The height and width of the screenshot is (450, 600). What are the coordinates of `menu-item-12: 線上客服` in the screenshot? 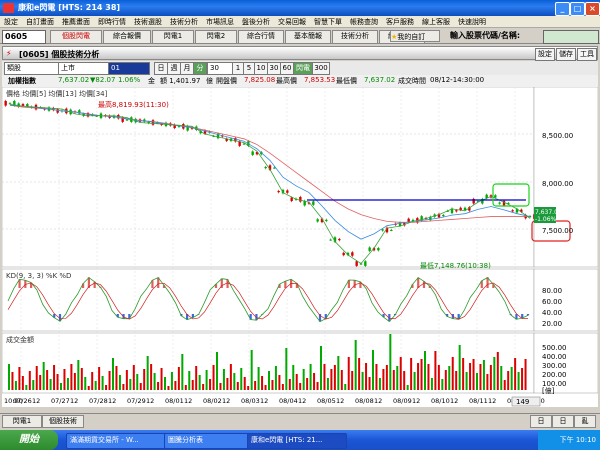 It's located at (436, 22).